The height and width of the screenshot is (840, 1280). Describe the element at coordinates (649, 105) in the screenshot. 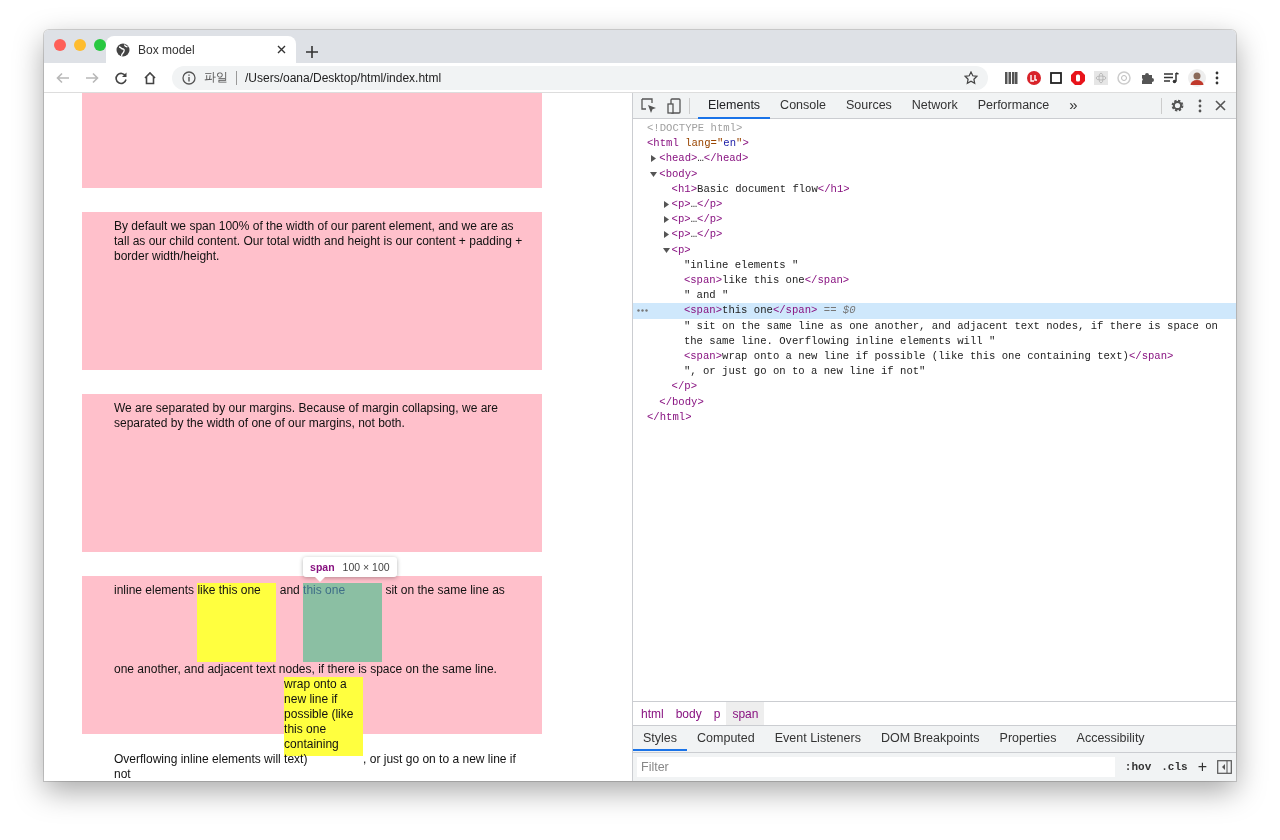

I see `inspect-icon` at that location.